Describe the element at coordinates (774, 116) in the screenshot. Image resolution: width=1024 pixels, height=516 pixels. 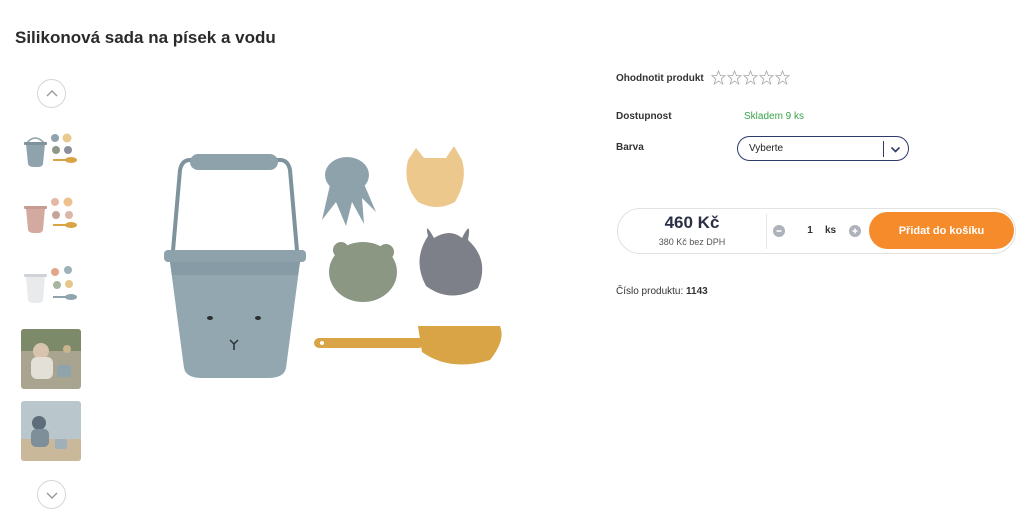
I see `availability-value: Skladem 9 ks` at that location.